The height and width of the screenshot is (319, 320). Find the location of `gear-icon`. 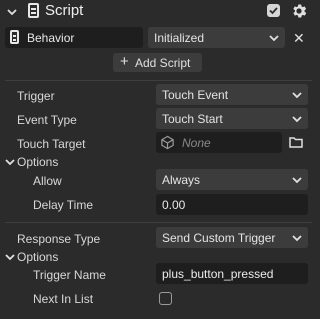

gear-icon is located at coordinates (299, 11).